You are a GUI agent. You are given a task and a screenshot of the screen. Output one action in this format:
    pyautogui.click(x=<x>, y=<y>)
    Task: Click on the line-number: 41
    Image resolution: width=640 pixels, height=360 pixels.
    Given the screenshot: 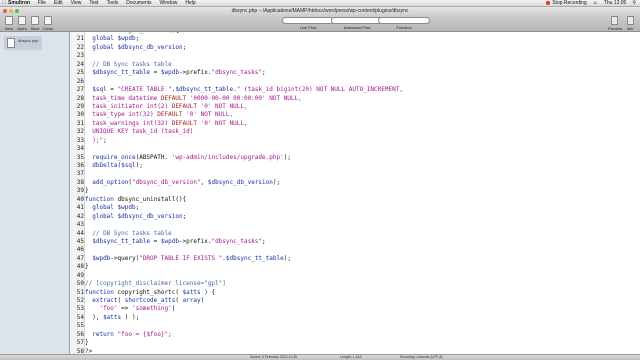 What is the action you would take?
    pyautogui.click(x=80, y=208)
    